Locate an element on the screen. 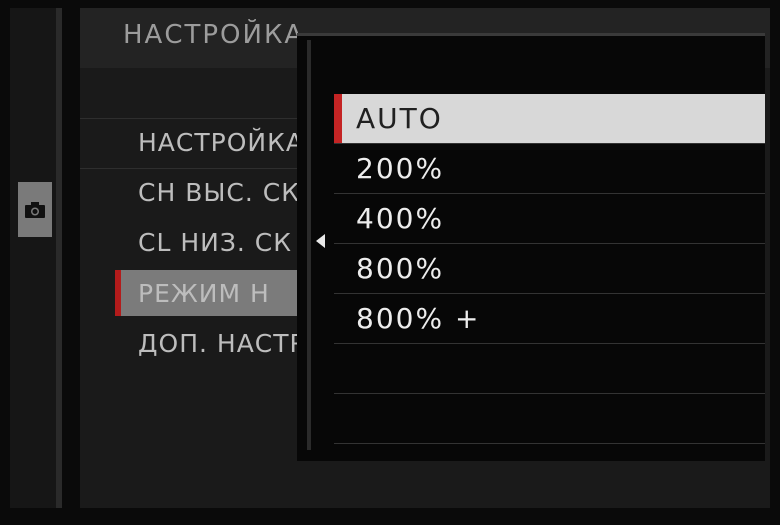  option-auto: AUTO is located at coordinates (549, 119).